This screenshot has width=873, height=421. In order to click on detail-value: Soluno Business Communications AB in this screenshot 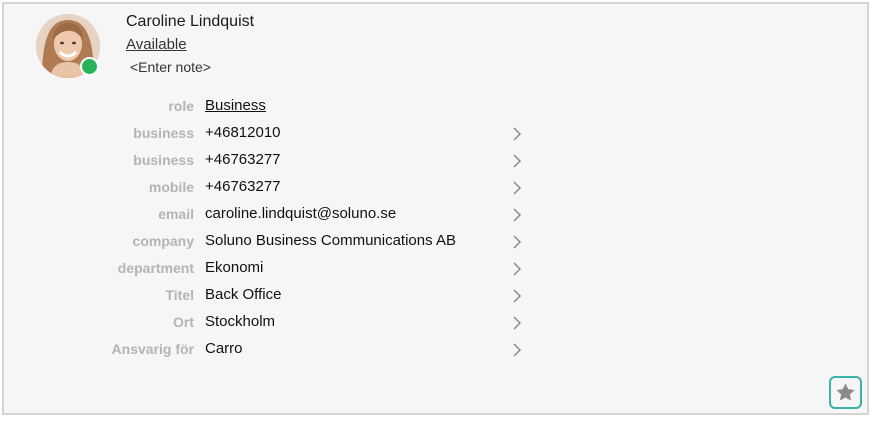, I will do `click(330, 240)`.